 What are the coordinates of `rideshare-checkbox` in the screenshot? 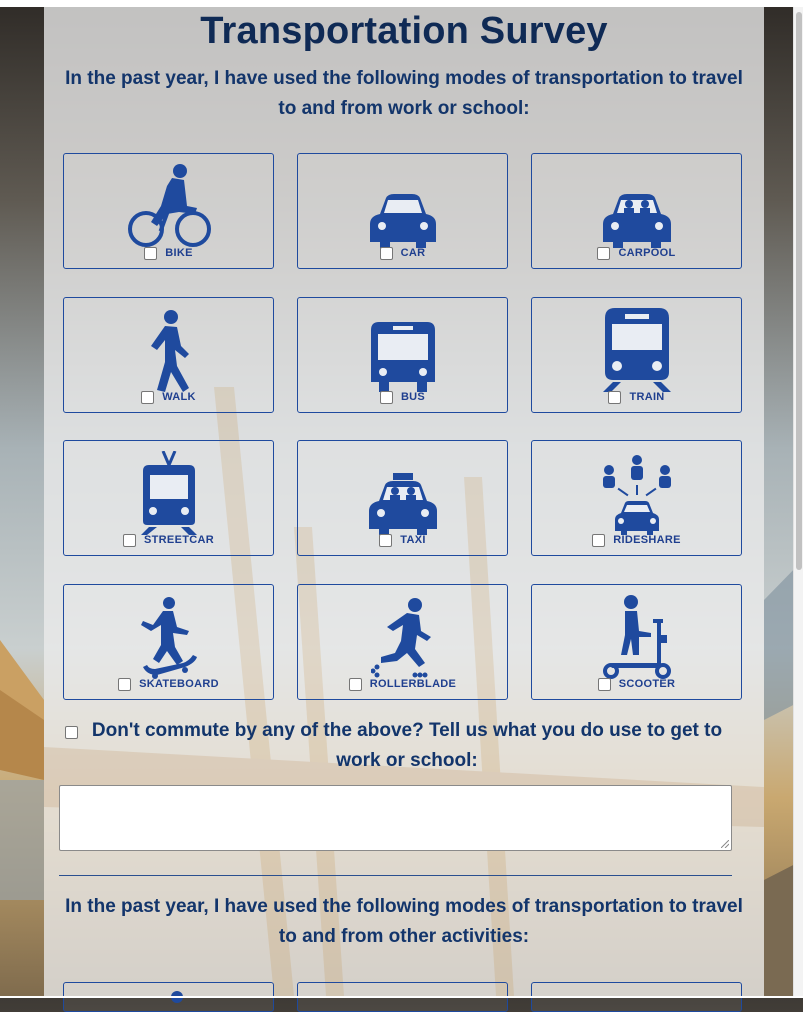 It's located at (599, 540).